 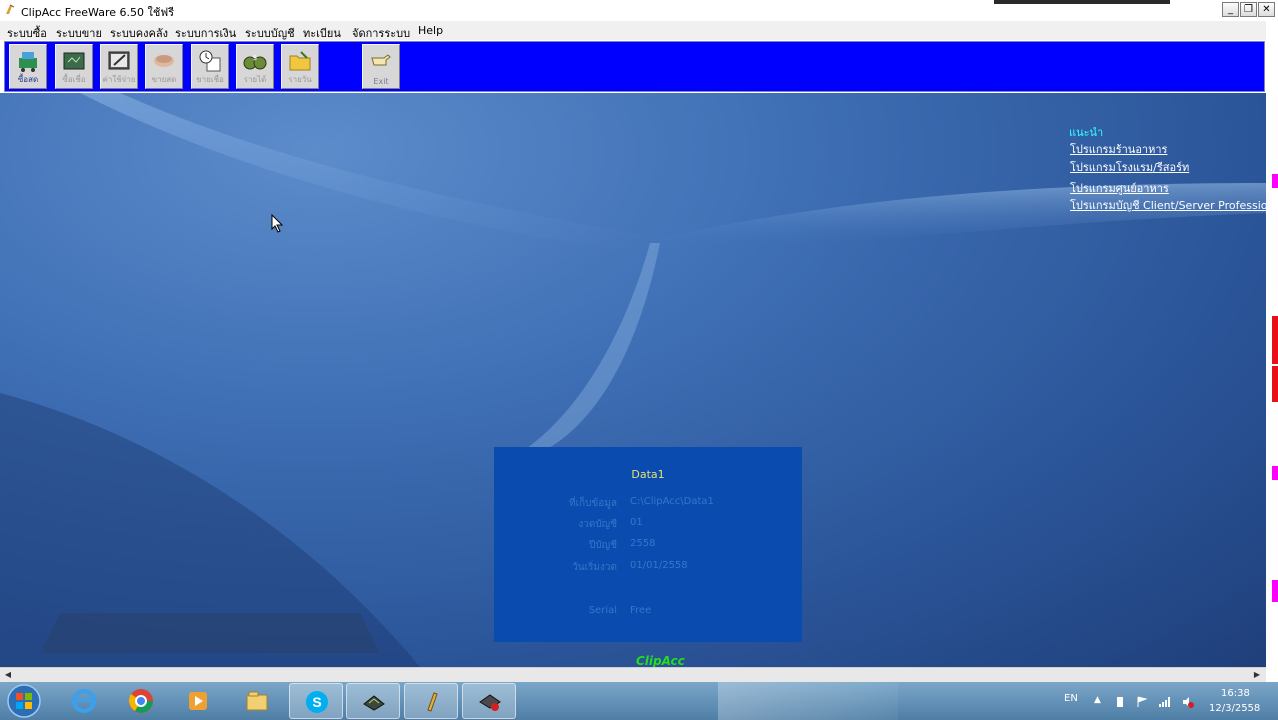 I want to click on media-player-icon, so click(x=198, y=701).